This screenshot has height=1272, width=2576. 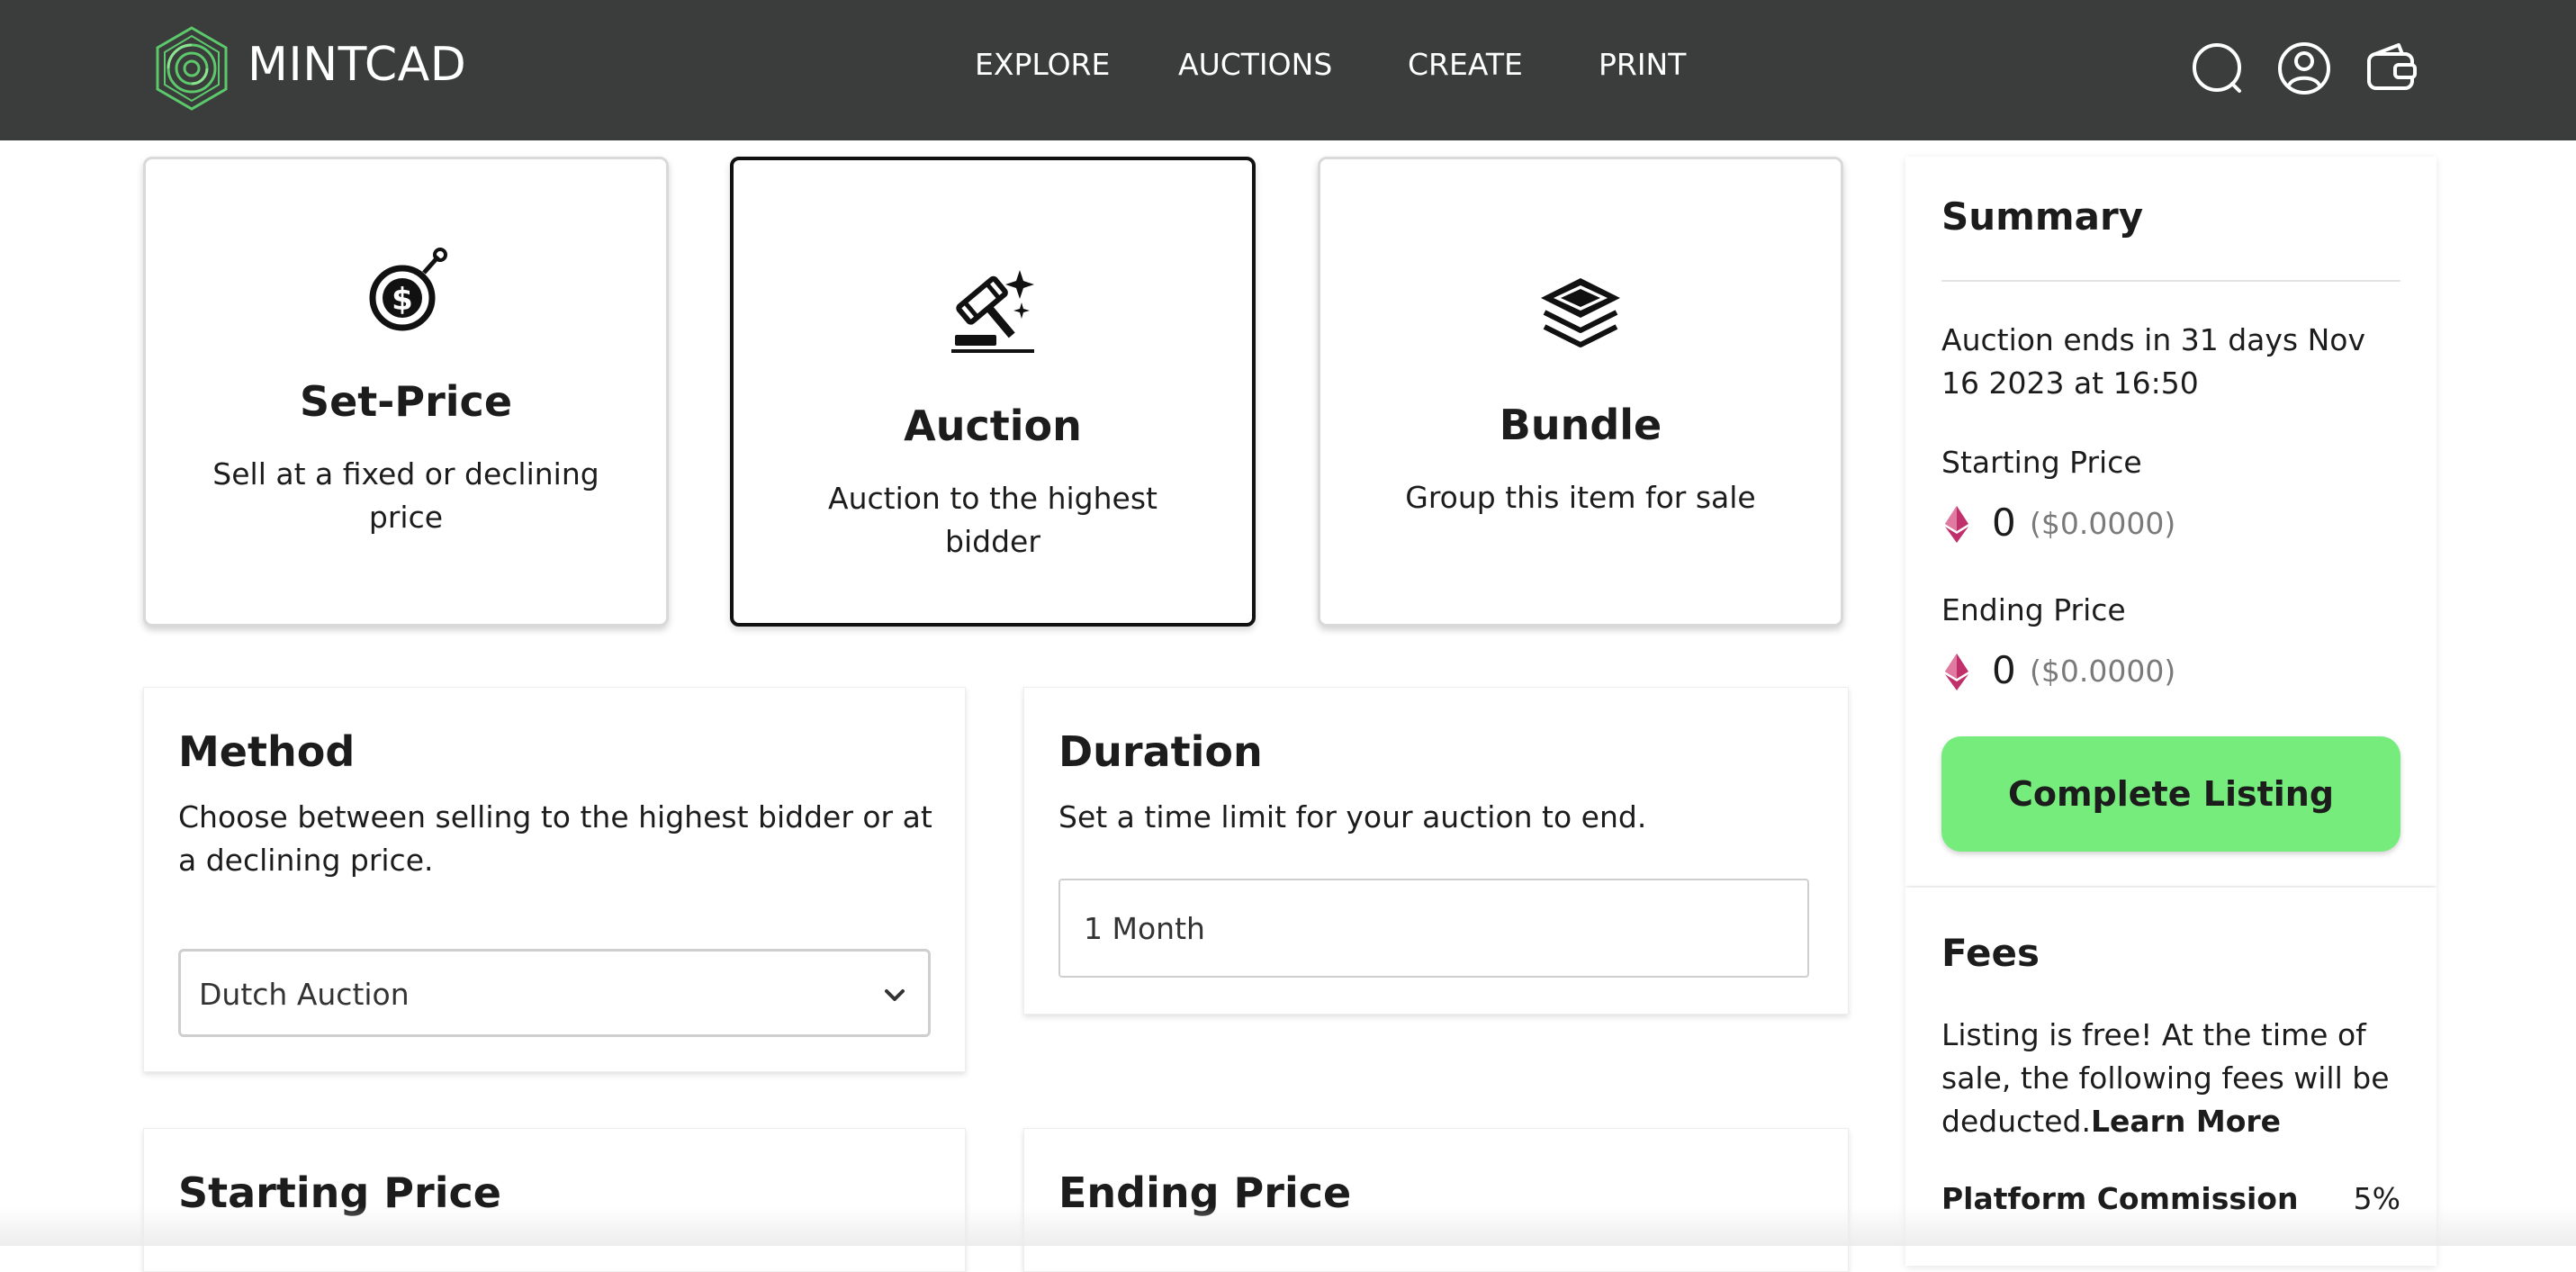 What do you see at coordinates (554, 993) in the screenshot?
I see `method-select: Dutch Auction` at bounding box center [554, 993].